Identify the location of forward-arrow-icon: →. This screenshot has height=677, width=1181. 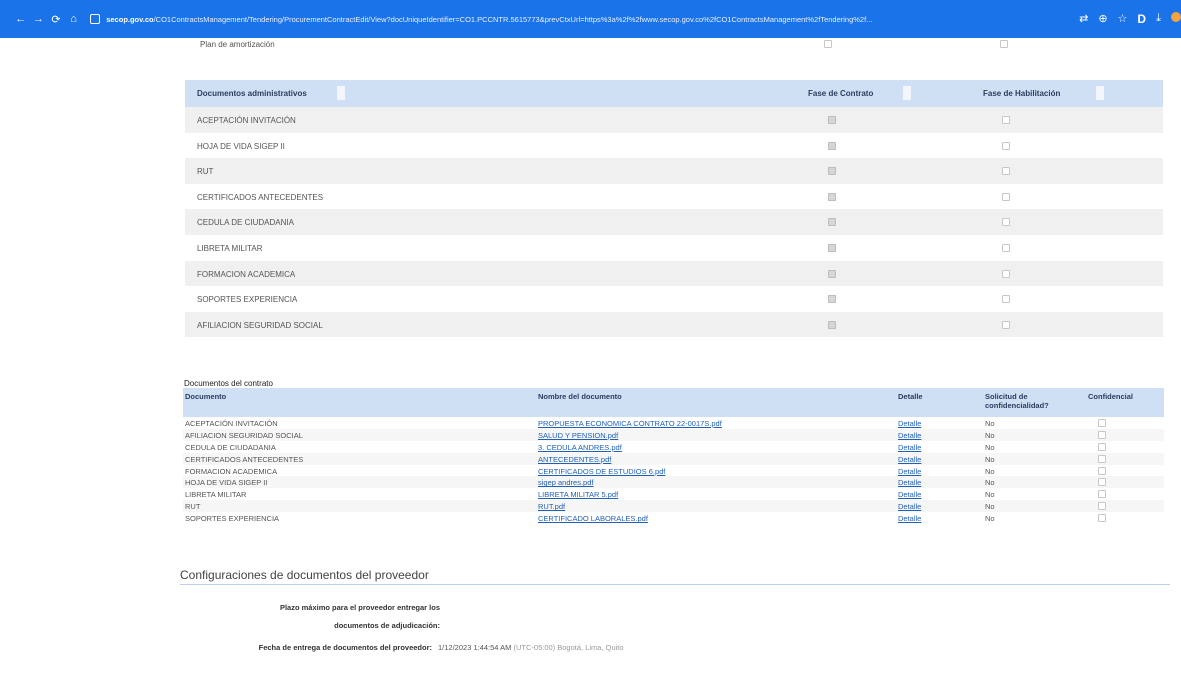
(39, 19).